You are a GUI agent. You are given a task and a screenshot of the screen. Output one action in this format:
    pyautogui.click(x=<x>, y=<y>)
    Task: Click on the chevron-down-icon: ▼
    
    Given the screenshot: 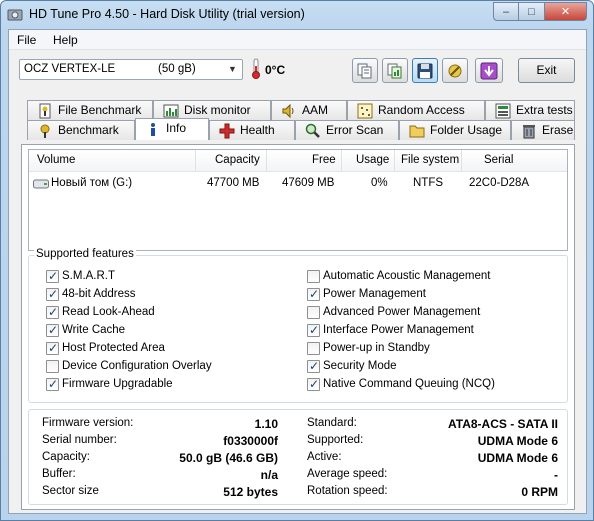 What is the action you would take?
    pyautogui.click(x=232, y=69)
    